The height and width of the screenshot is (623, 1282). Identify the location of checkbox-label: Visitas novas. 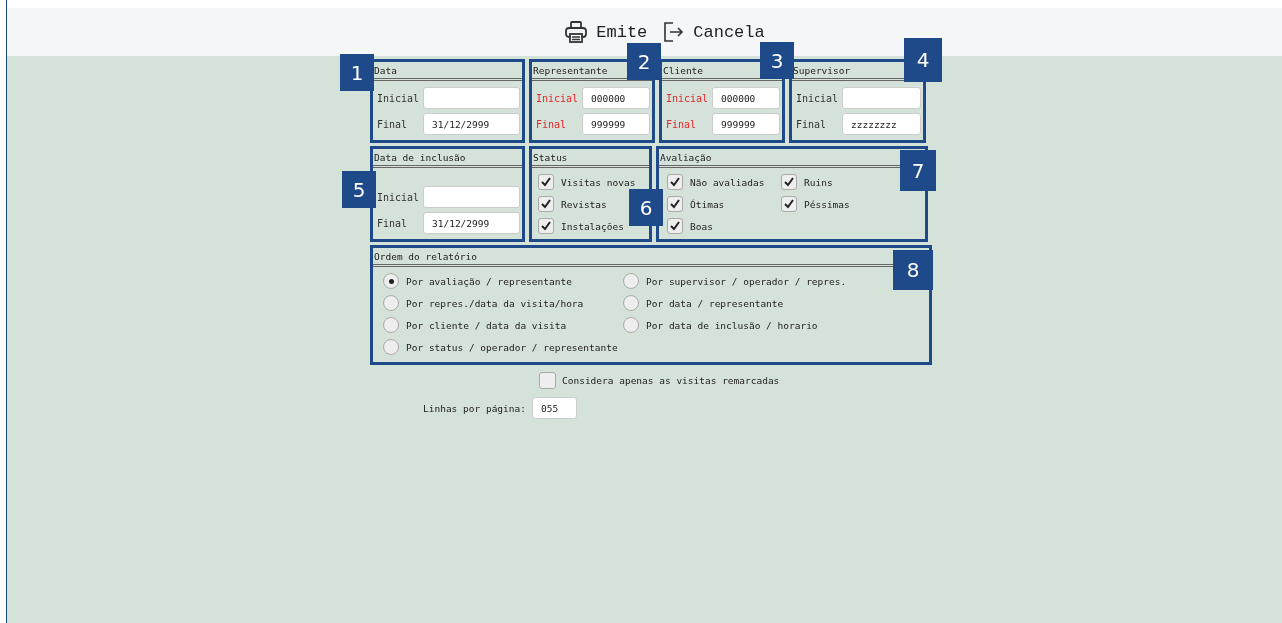
(598, 182).